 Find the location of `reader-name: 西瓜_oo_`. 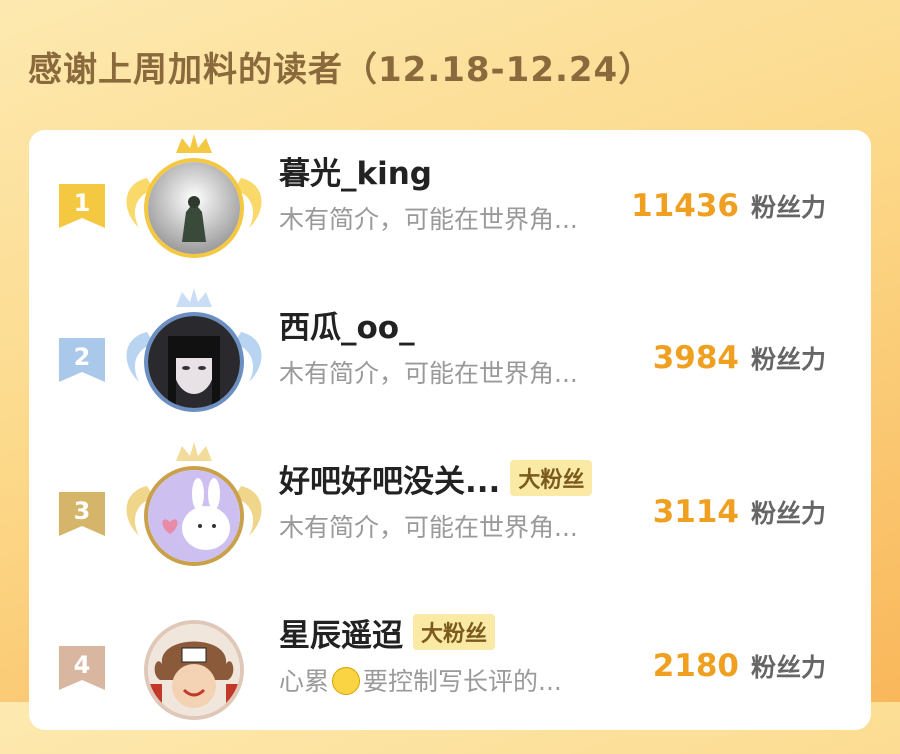

reader-name: 西瓜_oo_ is located at coordinates (347, 324).